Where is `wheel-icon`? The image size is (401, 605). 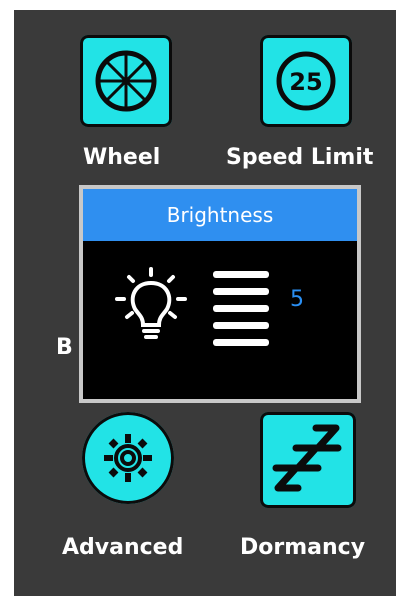
wheel-icon is located at coordinates (126, 81).